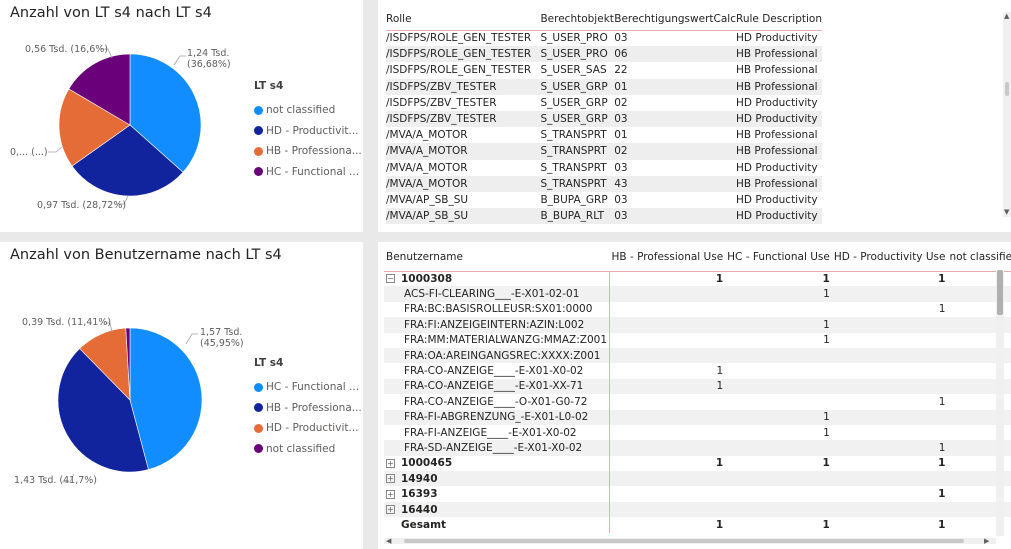 The height and width of the screenshot is (549, 1011). I want to click on table-row: /MVA/AP_SB_SU B_BUPA_GRP 03 HD Productivity, so click(604, 200).